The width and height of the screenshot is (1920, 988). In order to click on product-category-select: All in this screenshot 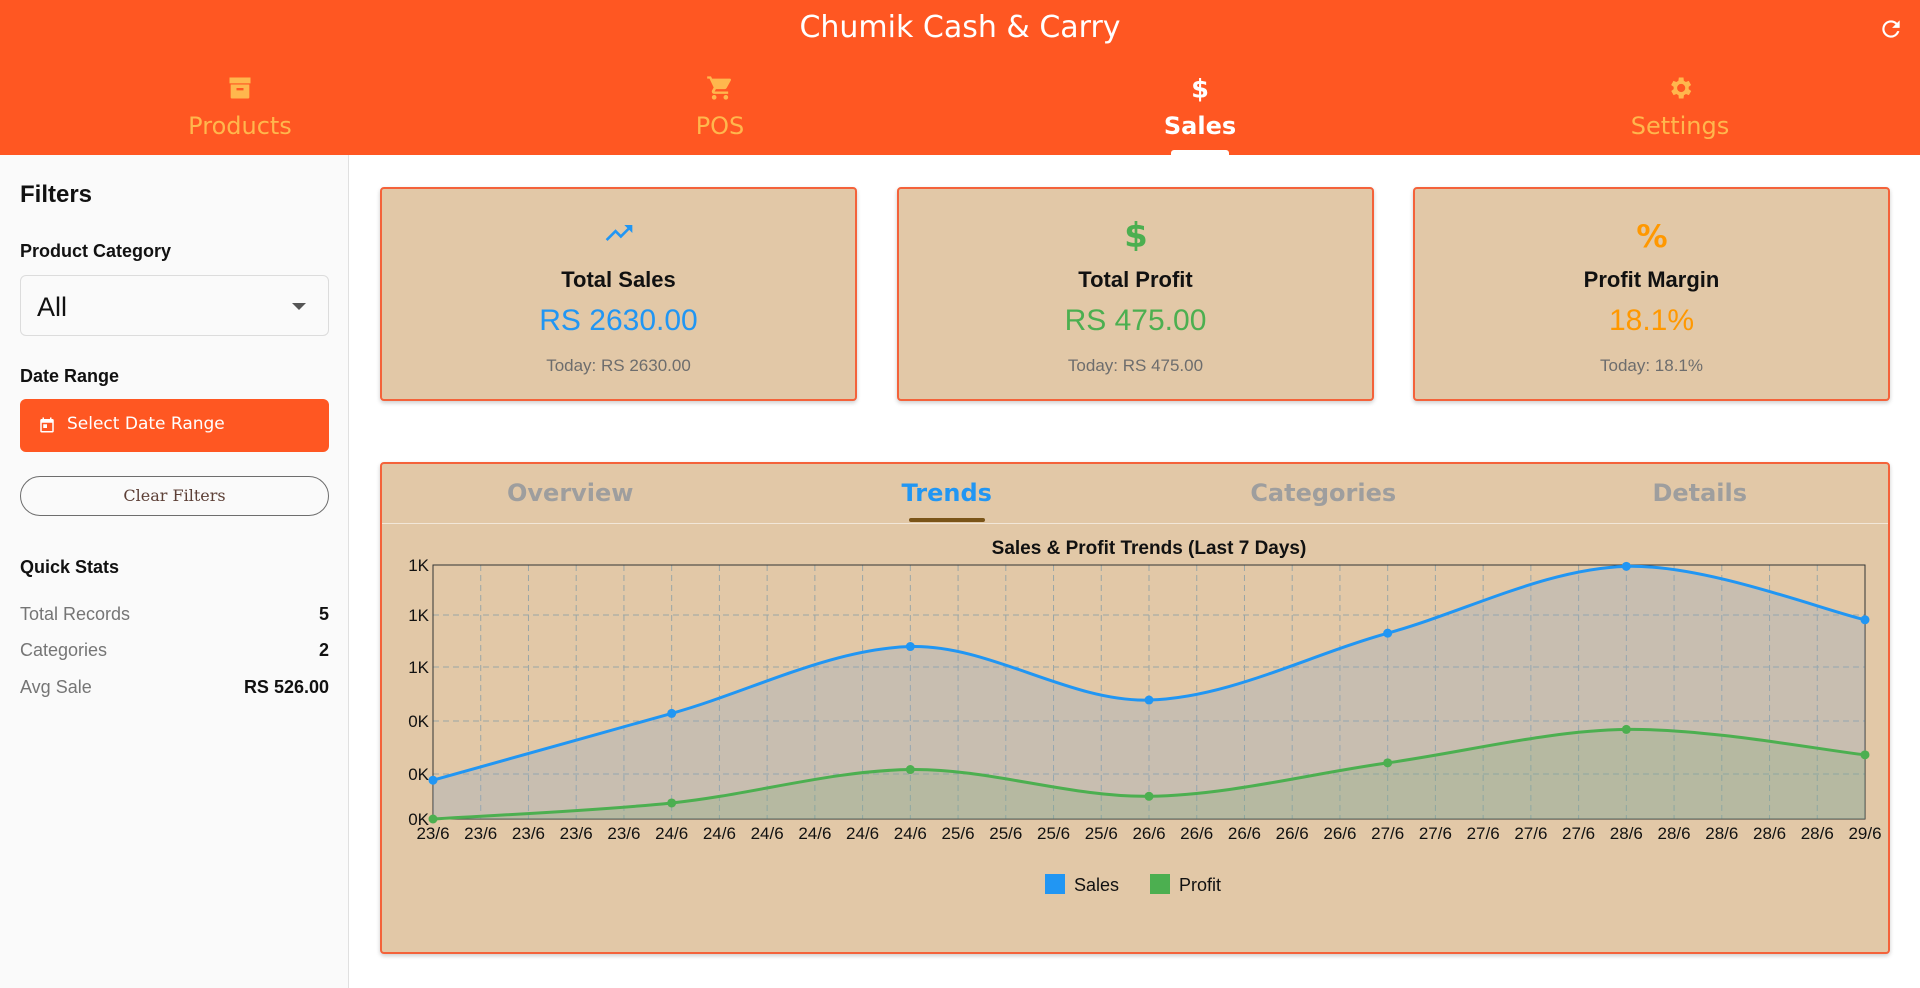, I will do `click(174, 305)`.